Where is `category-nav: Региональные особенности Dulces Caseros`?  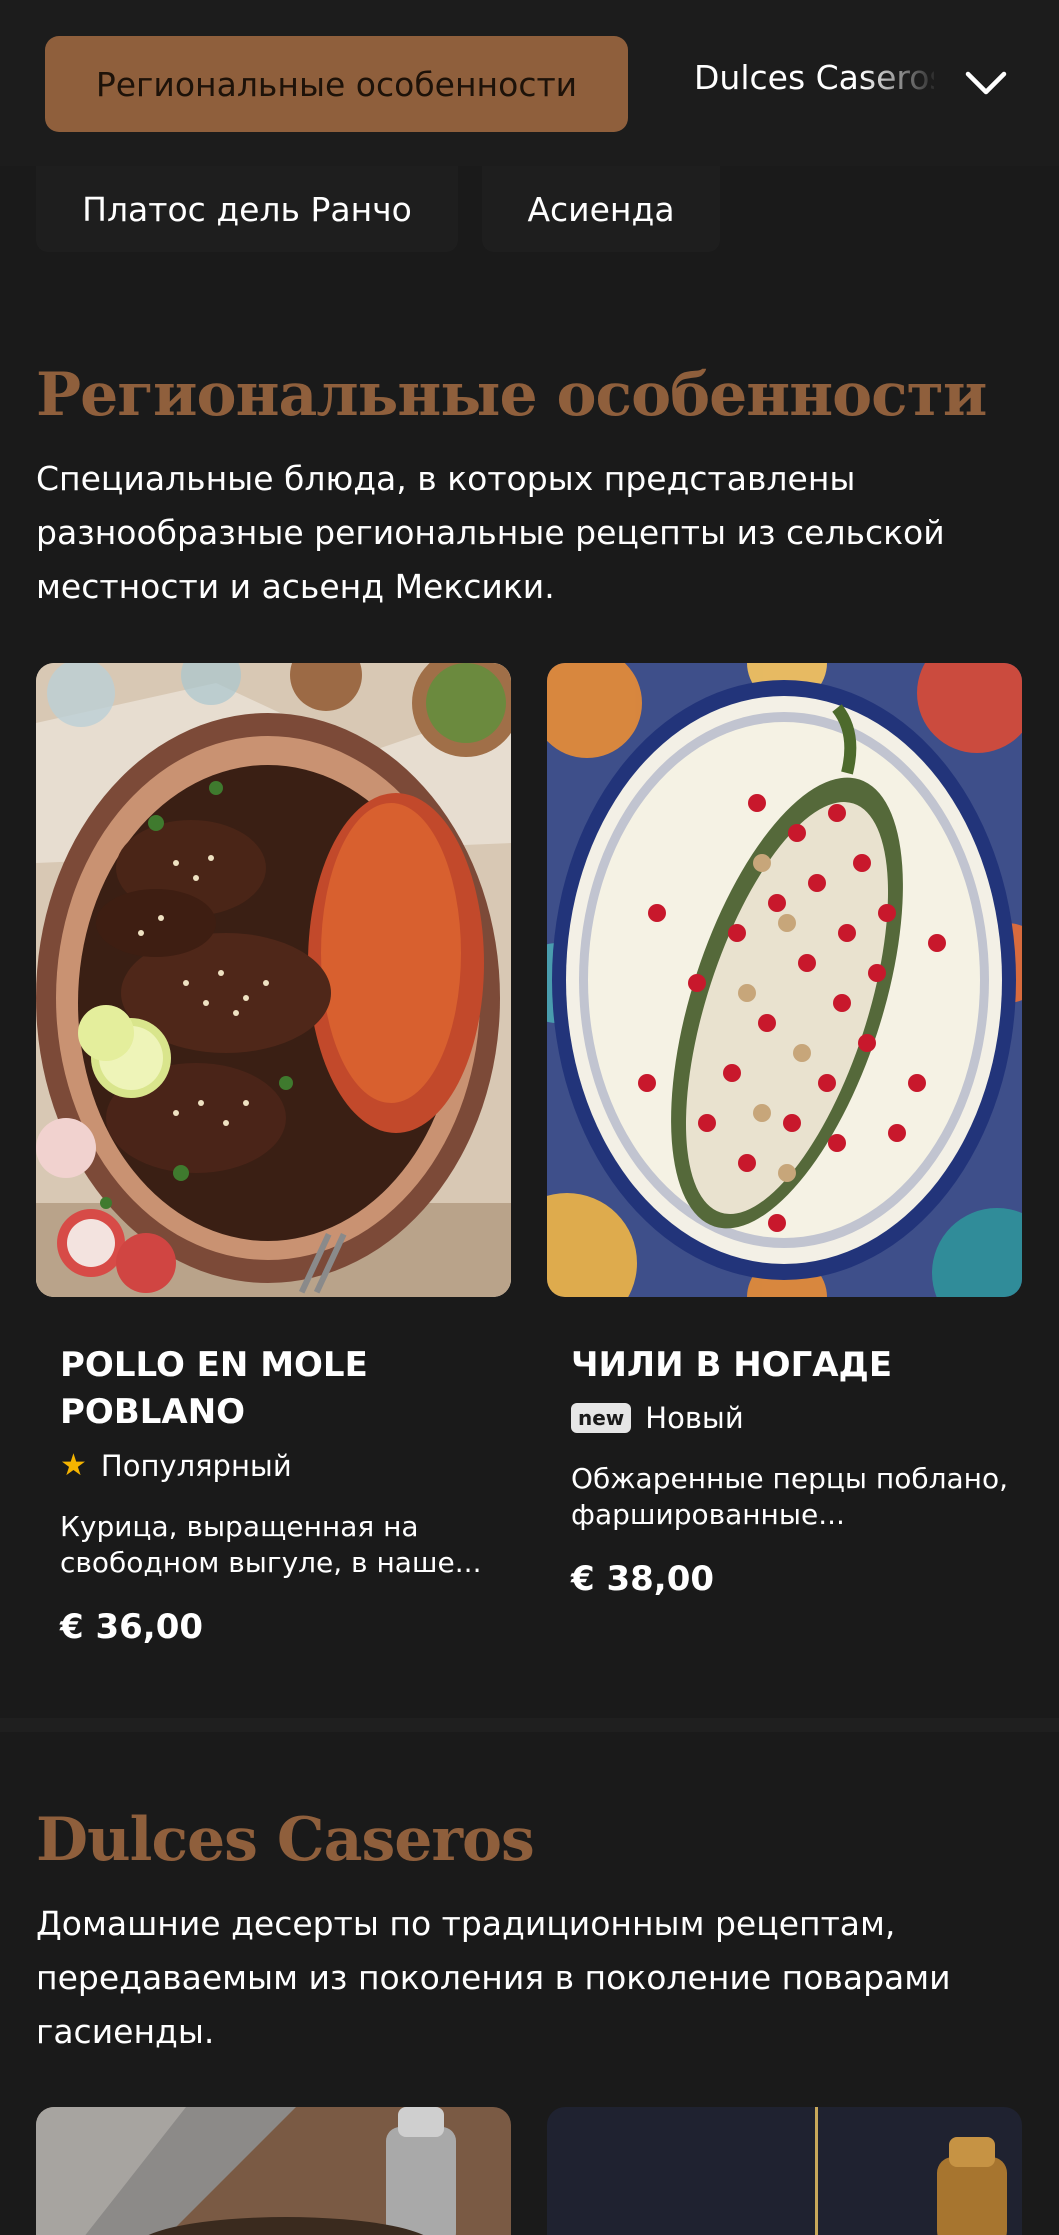
category-nav: Региональные особенности Dulces Caseros is located at coordinates (529, 83).